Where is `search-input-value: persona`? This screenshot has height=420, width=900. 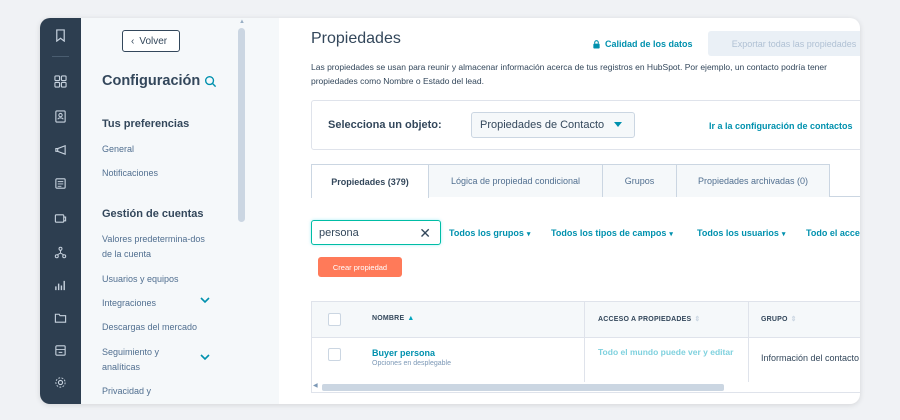
search-input-value: persona is located at coordinates (339, 232).